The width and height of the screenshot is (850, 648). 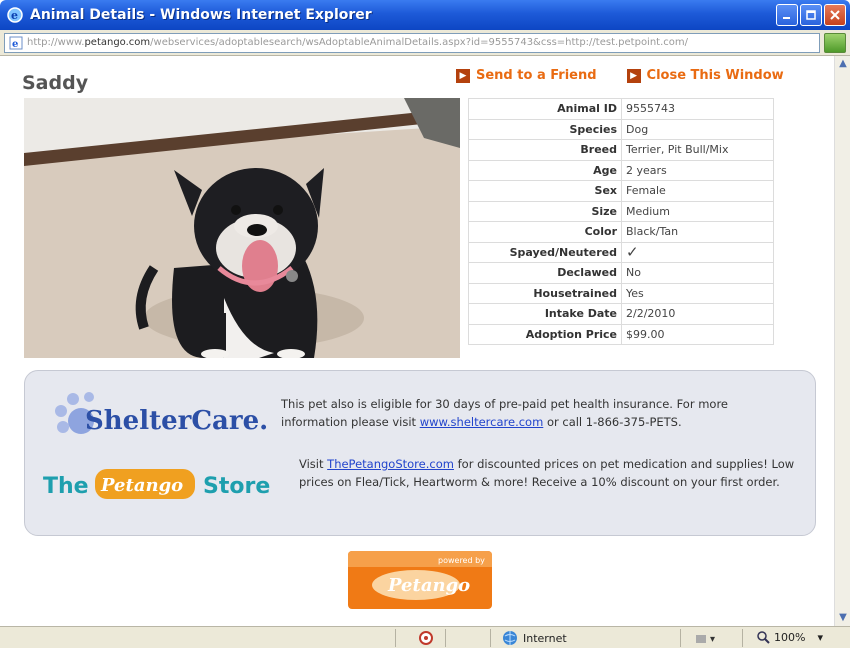 I want to click on detail-key: Animal ID, so click(x=545, y=109).